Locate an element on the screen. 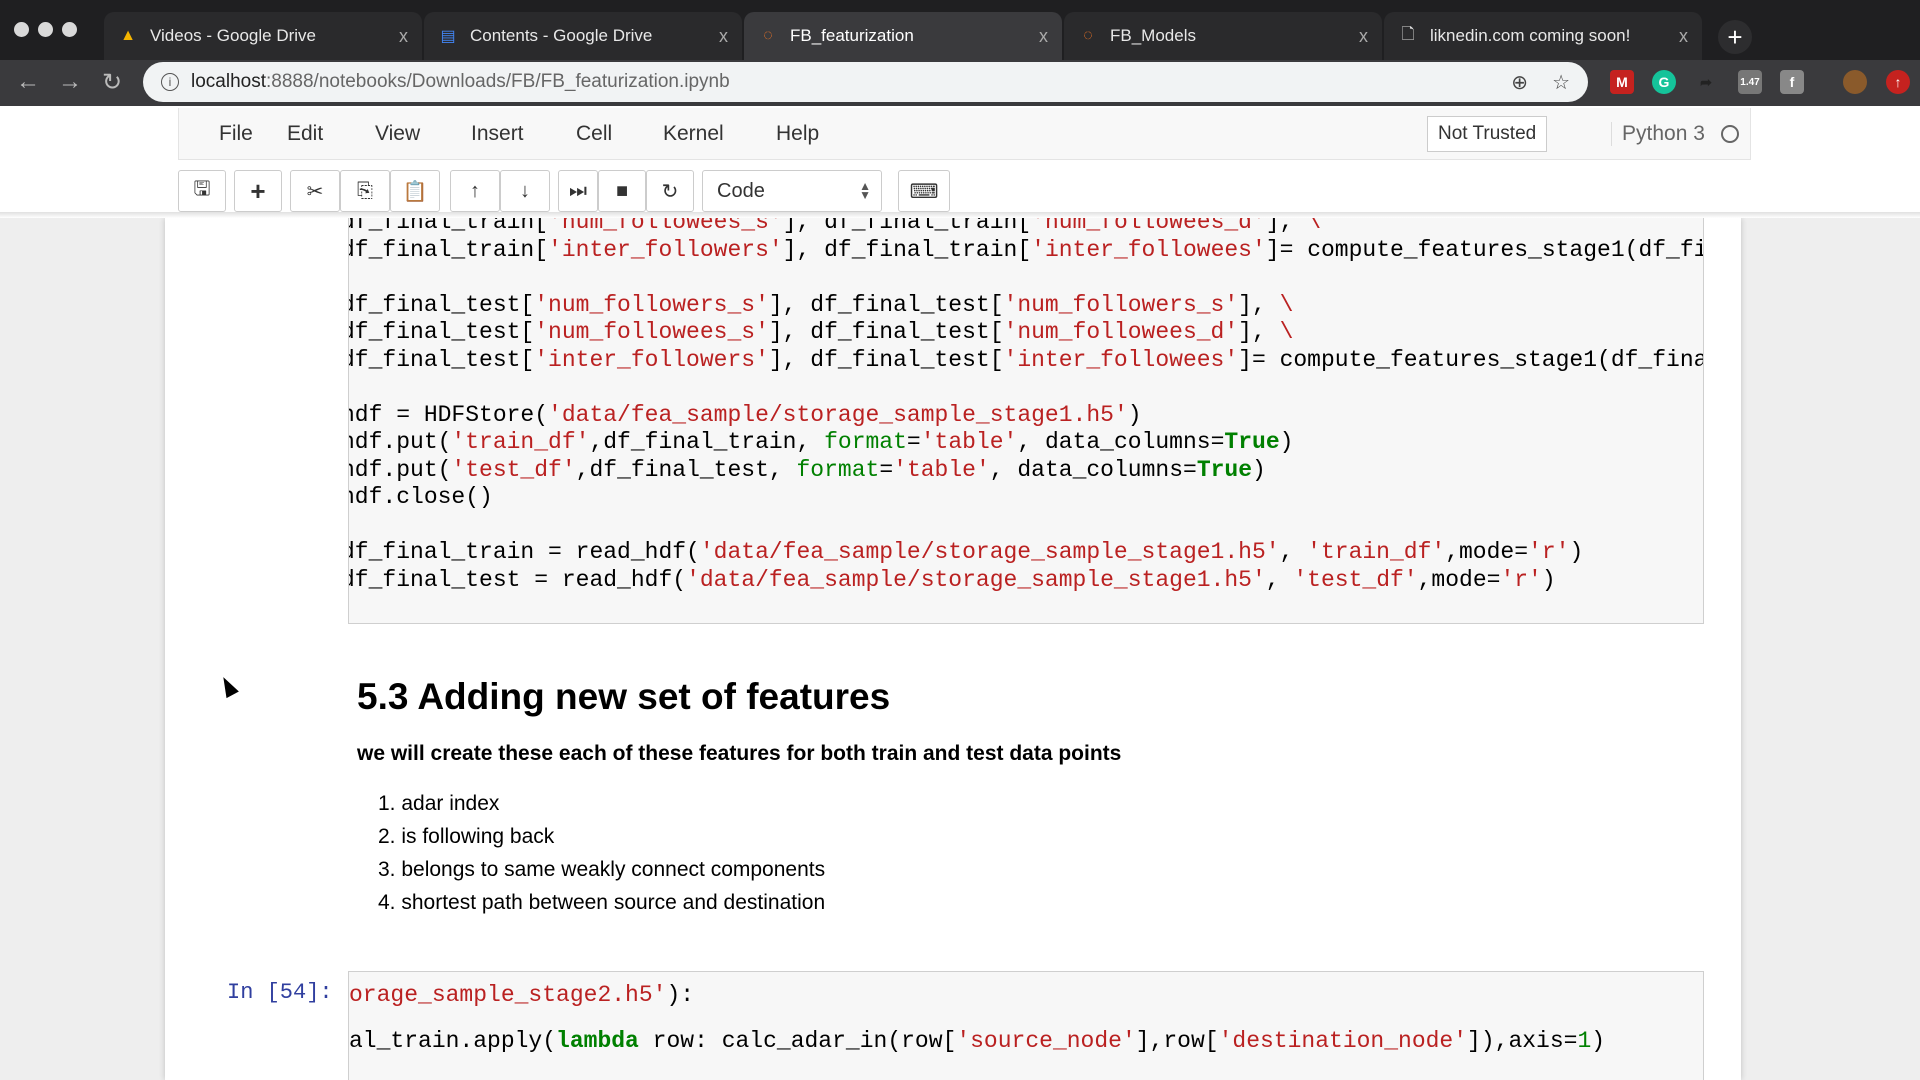  insert-cell-icon: + is located at coordinates (258, 191).